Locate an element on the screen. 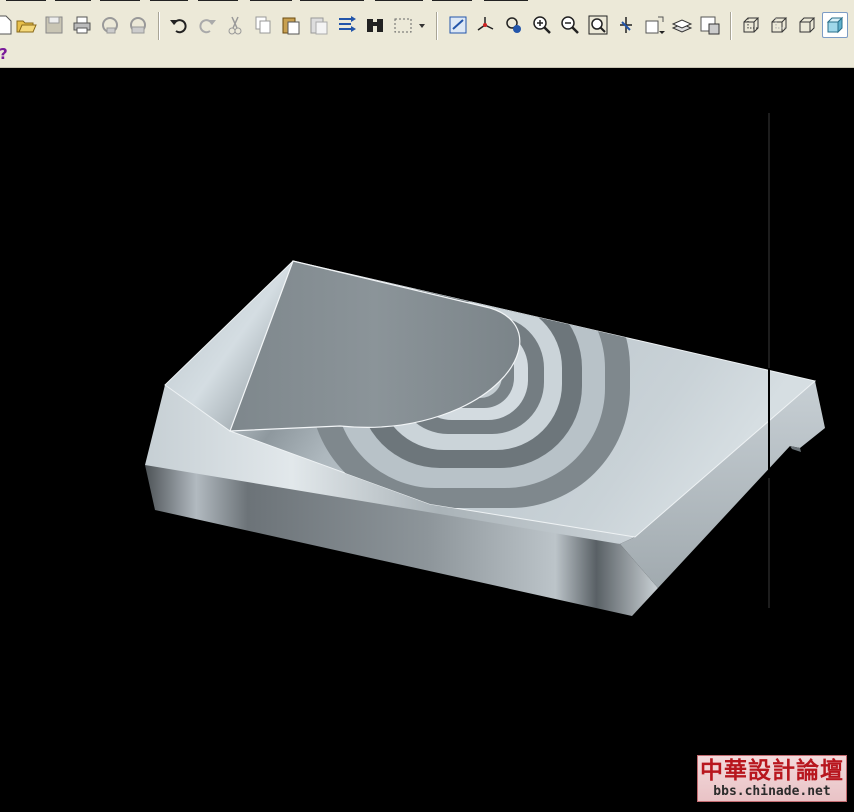 The image size is (854, 812). scissors-icon is located at coordinates (235, 25).